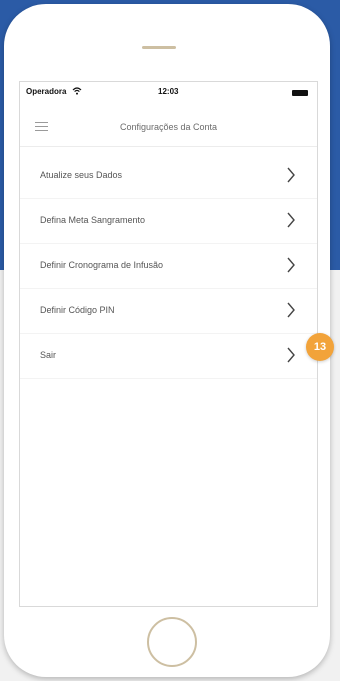 This screenshot has width=340, height=681. What do you see at coordinates (320, 347) in the screenshot?
I see `callout-number-badge: 13` at bounding box center [320, 347].